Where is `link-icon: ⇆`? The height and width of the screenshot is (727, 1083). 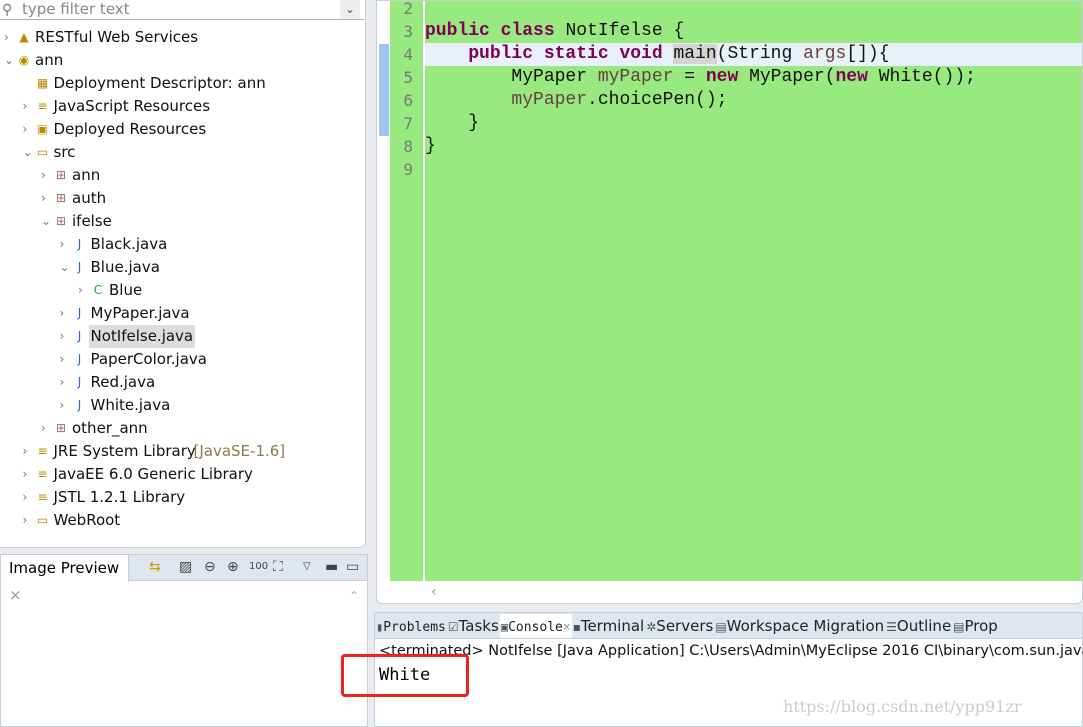
link-icon: ⇆ is located at coordinates (155, 567).